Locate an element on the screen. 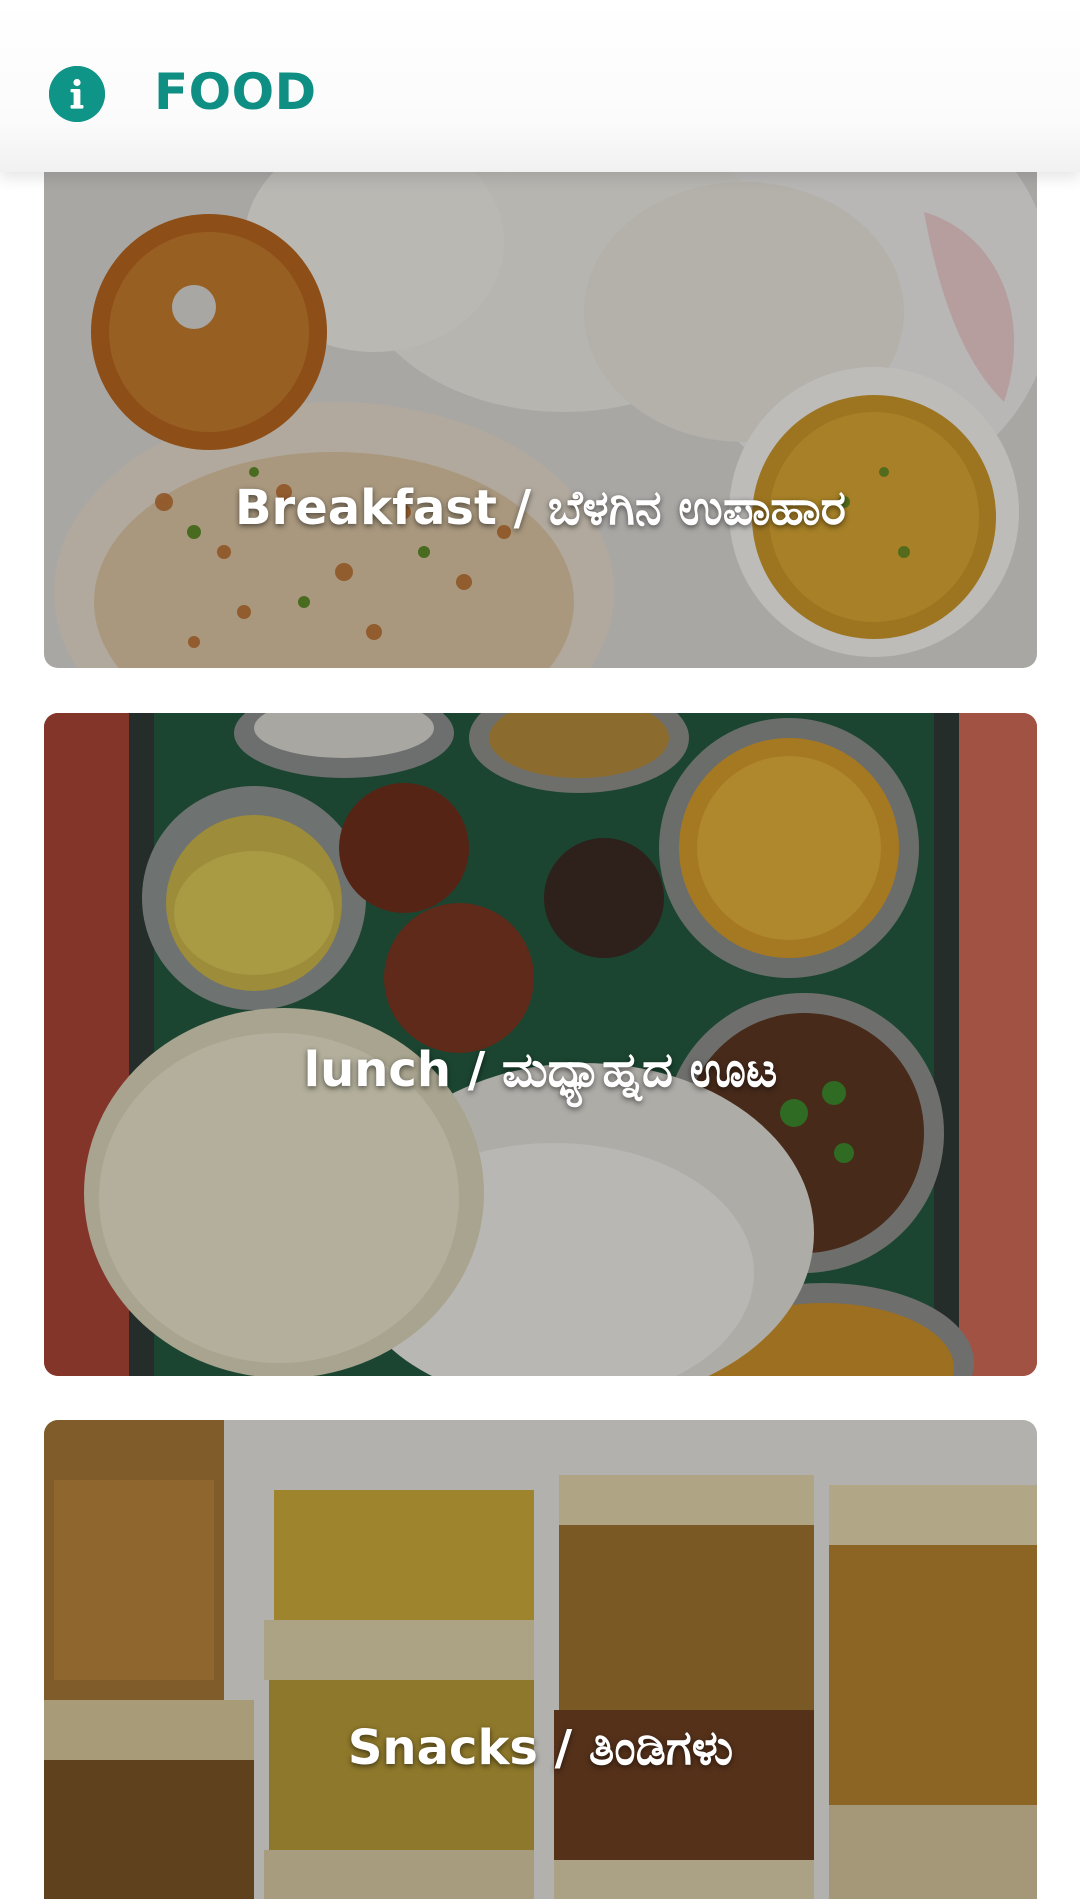  info-button is located at coordinates (77, 94).